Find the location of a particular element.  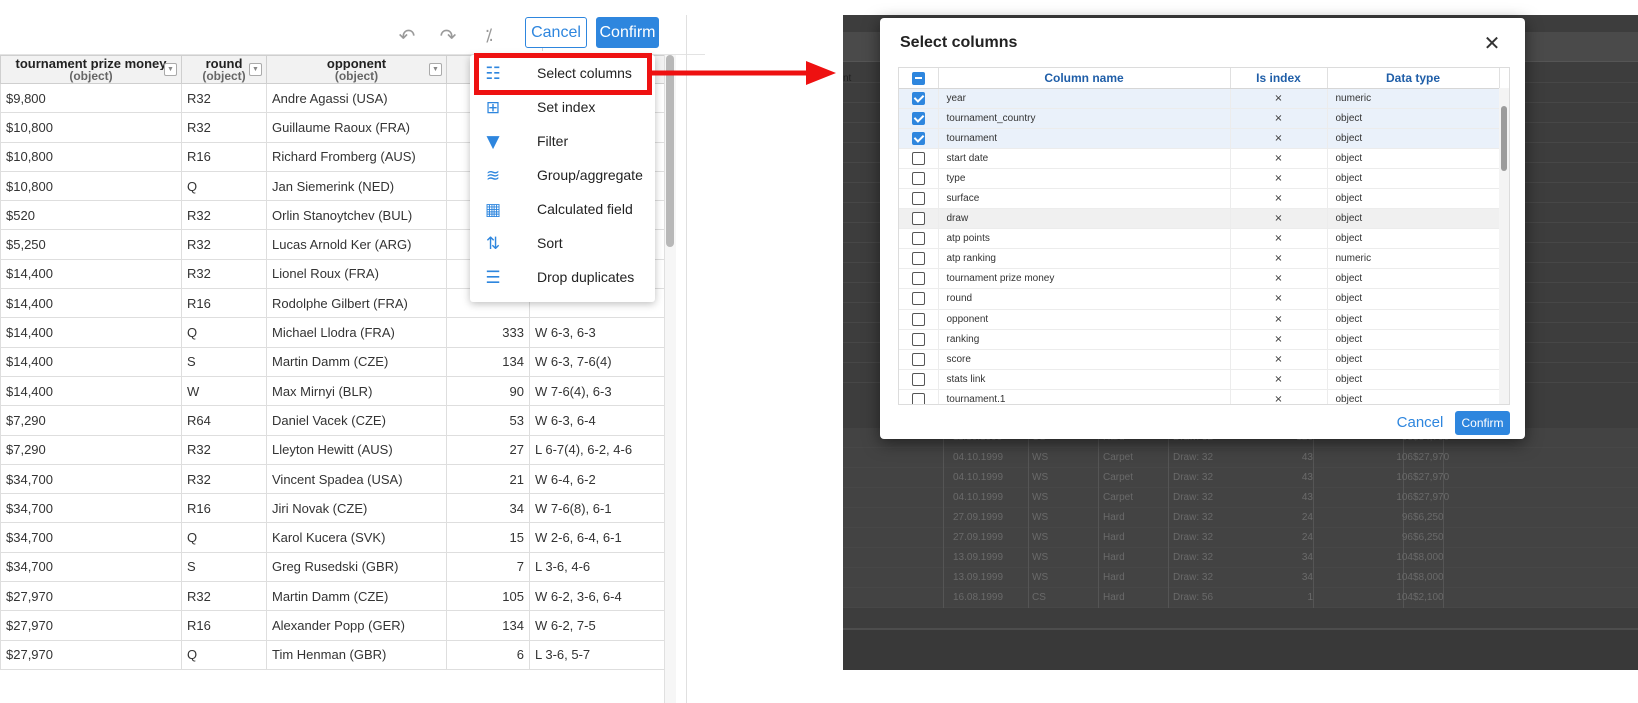

background-cell: Carpet is located at coordinates (1118, 477).